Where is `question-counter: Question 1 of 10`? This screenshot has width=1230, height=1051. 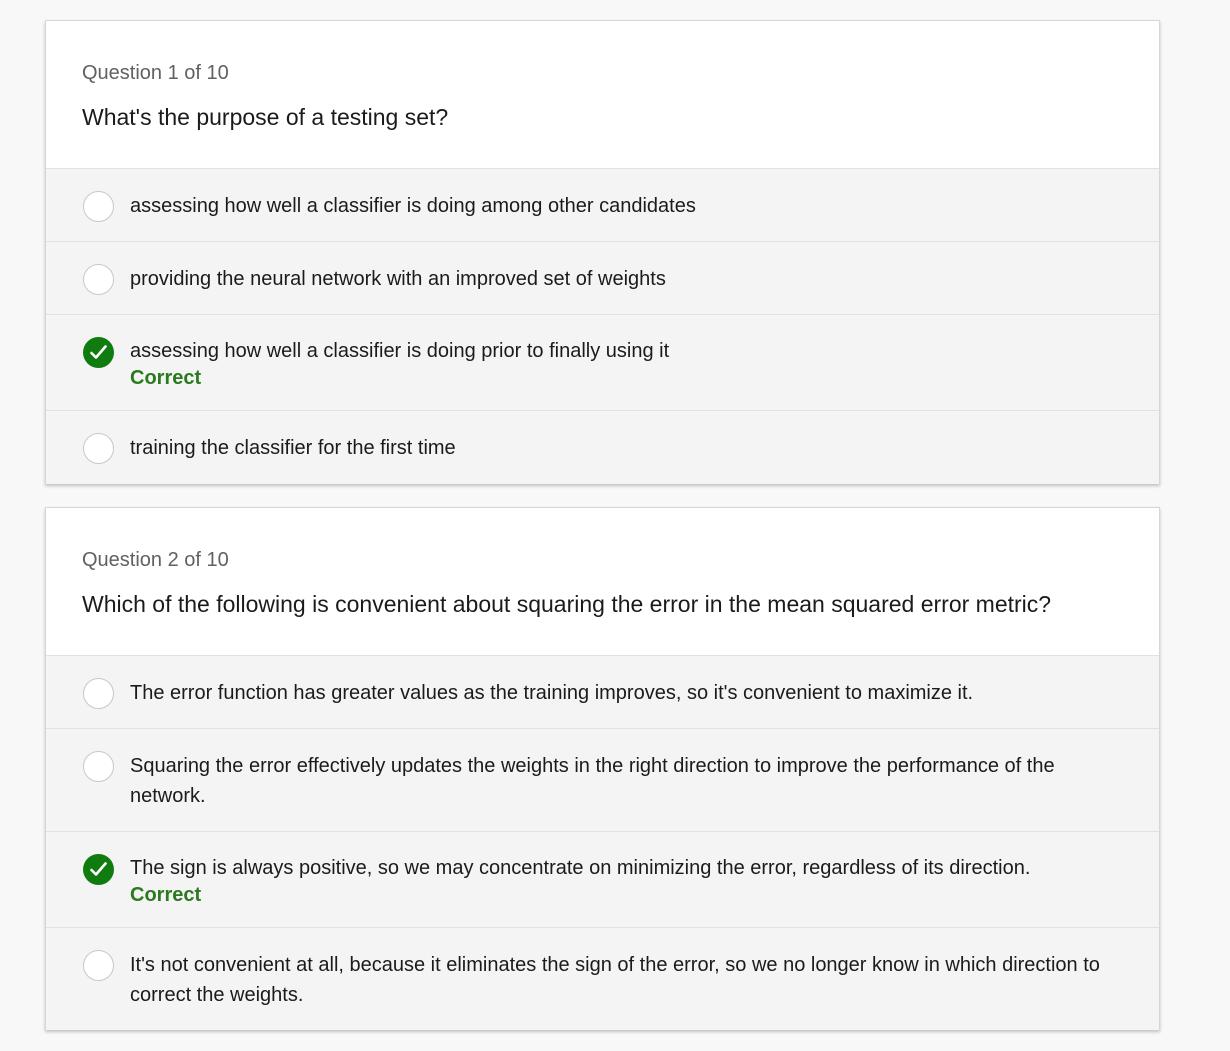
question-counter: Question 1 of 10 is located at coordinates (155, 73).